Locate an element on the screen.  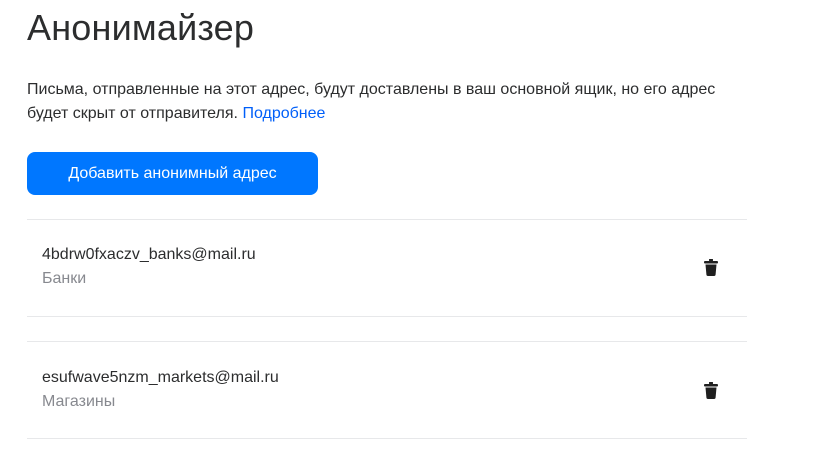
address-email: 4bdrw0fxaczv_banks@mail.ru is located at coordinates (149, 254).